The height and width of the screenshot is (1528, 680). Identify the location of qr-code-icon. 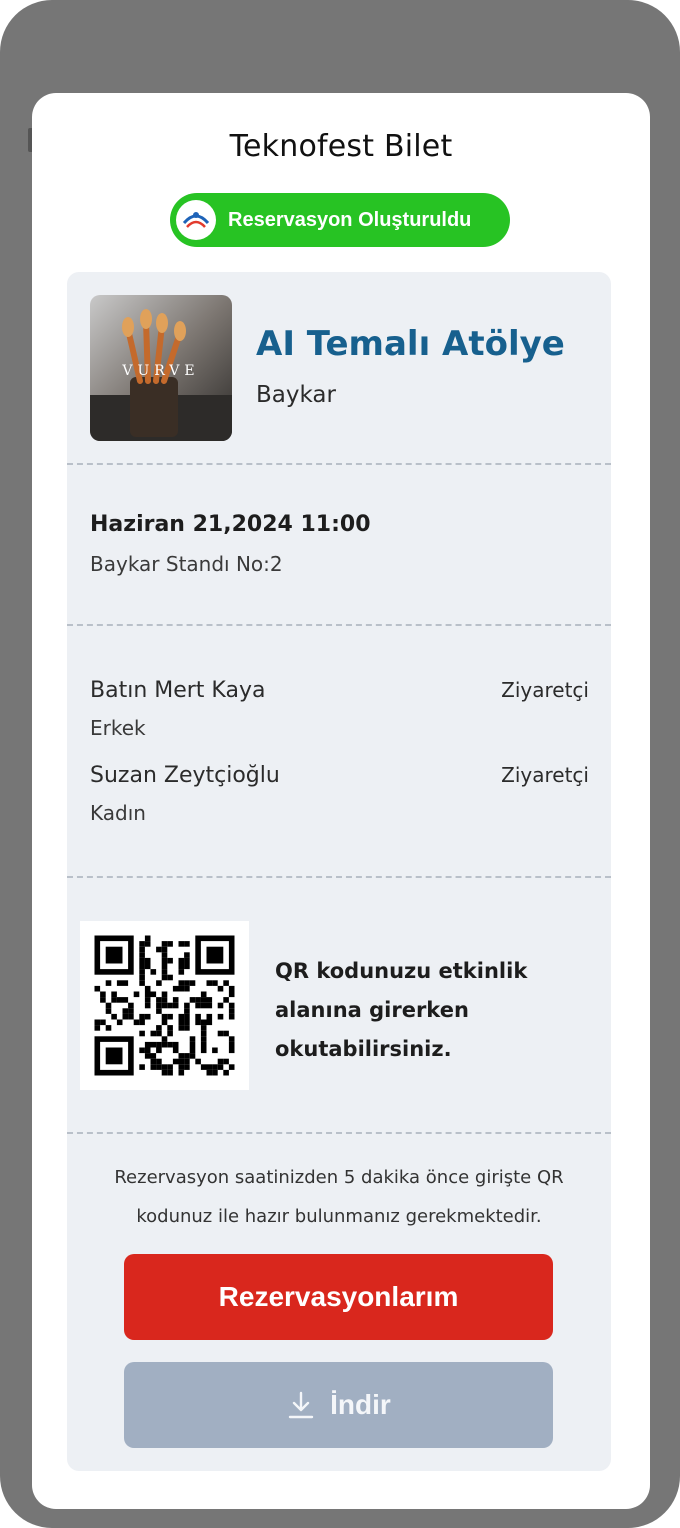
(164, 1005).